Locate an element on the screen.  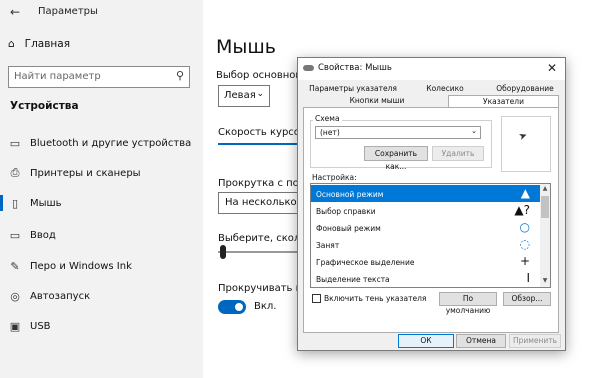
working-cursor-icon: ○ is located at coordinates (524, 227).